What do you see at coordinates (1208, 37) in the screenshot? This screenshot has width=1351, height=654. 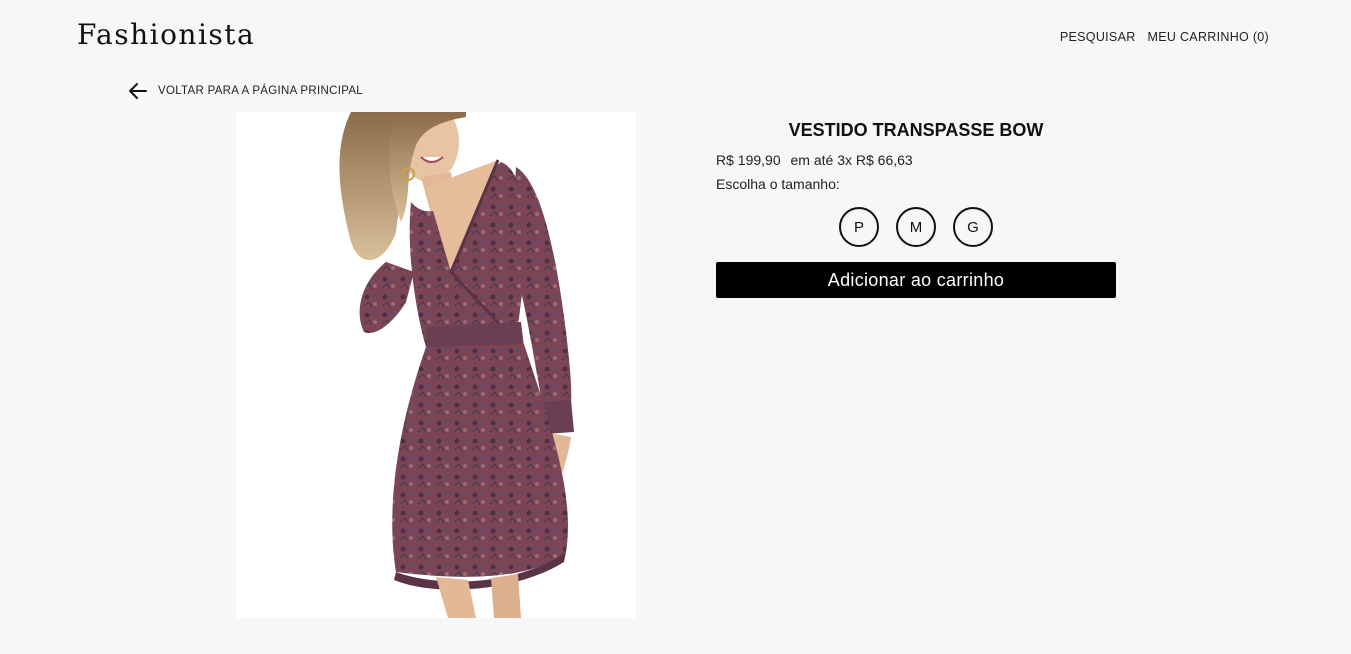 I see `cart-link: MEU CARRINHO (0)` at bounding box center [1208, 37].